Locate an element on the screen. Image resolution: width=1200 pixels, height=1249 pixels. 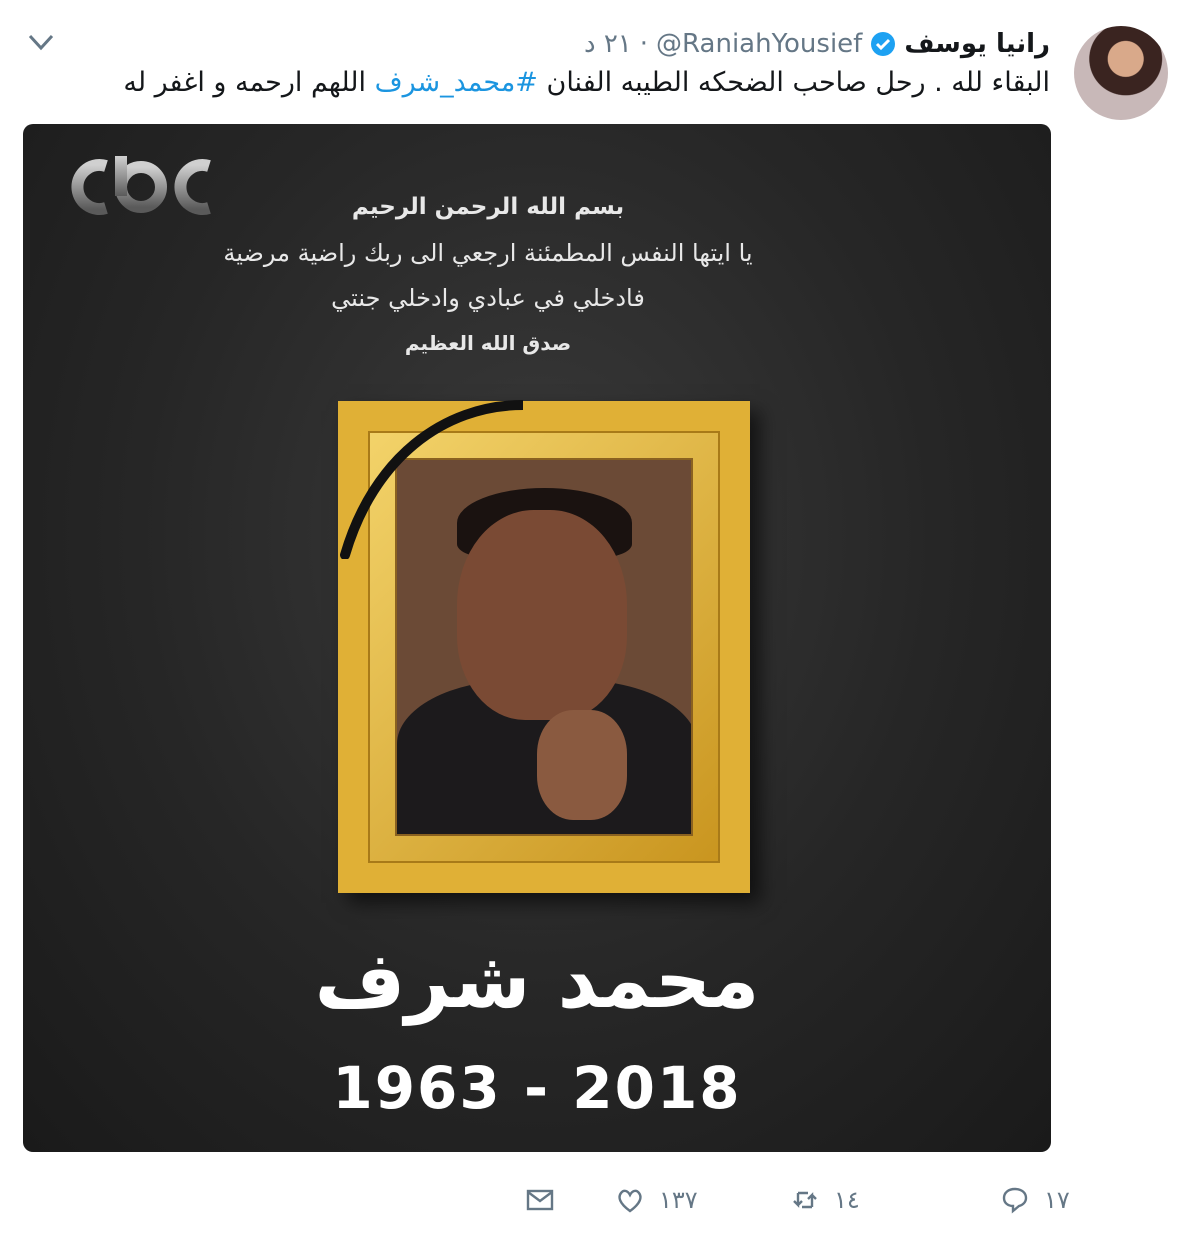
direct-message-action is located at coordinates (540, 1200).